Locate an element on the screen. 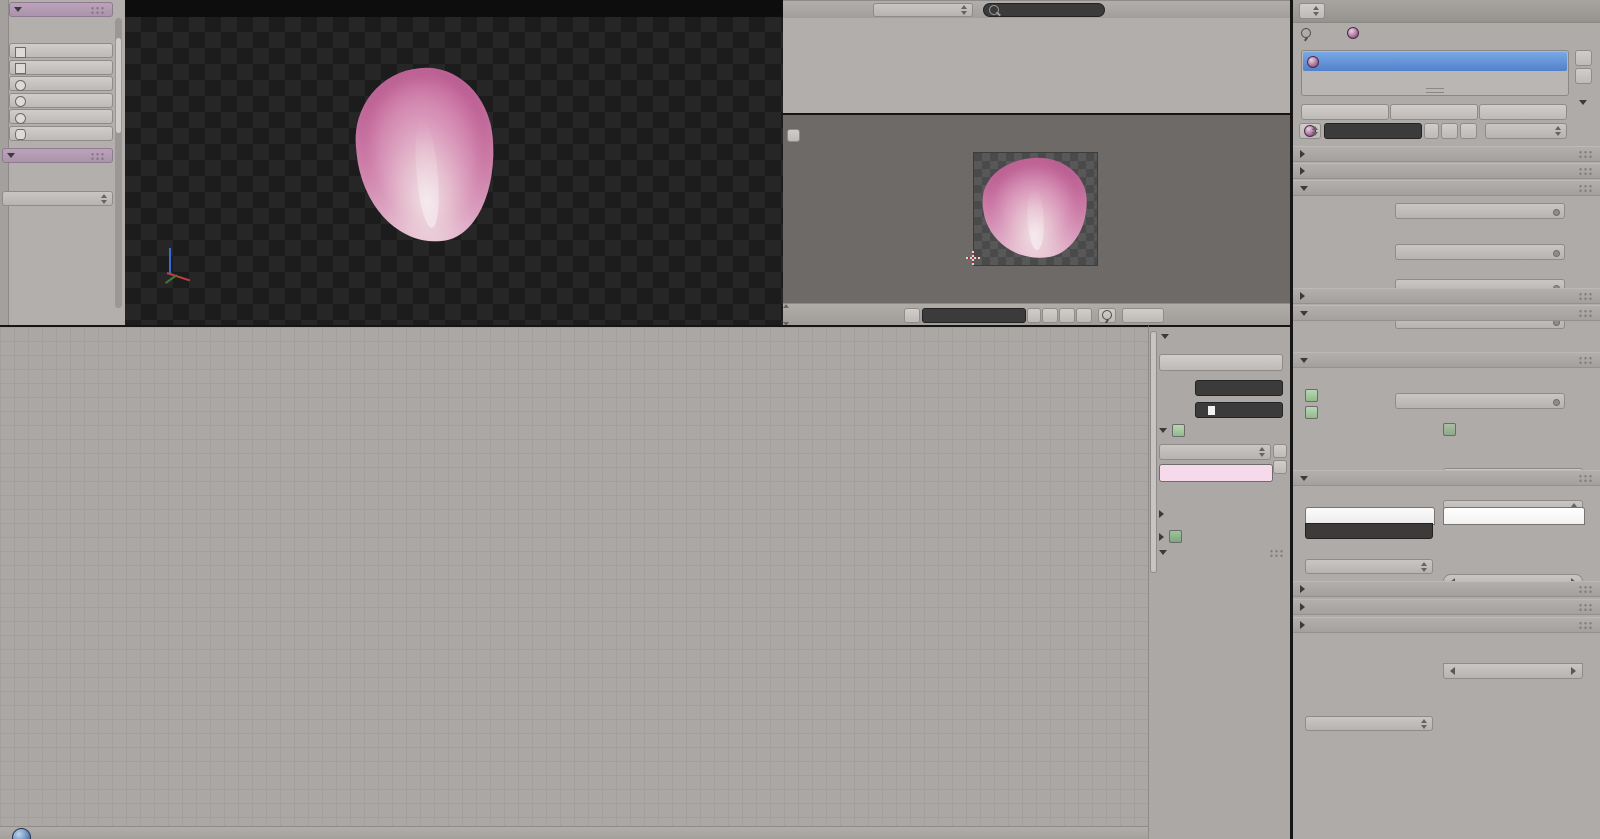  panel-displacement is located at coordinates (1446, 313).